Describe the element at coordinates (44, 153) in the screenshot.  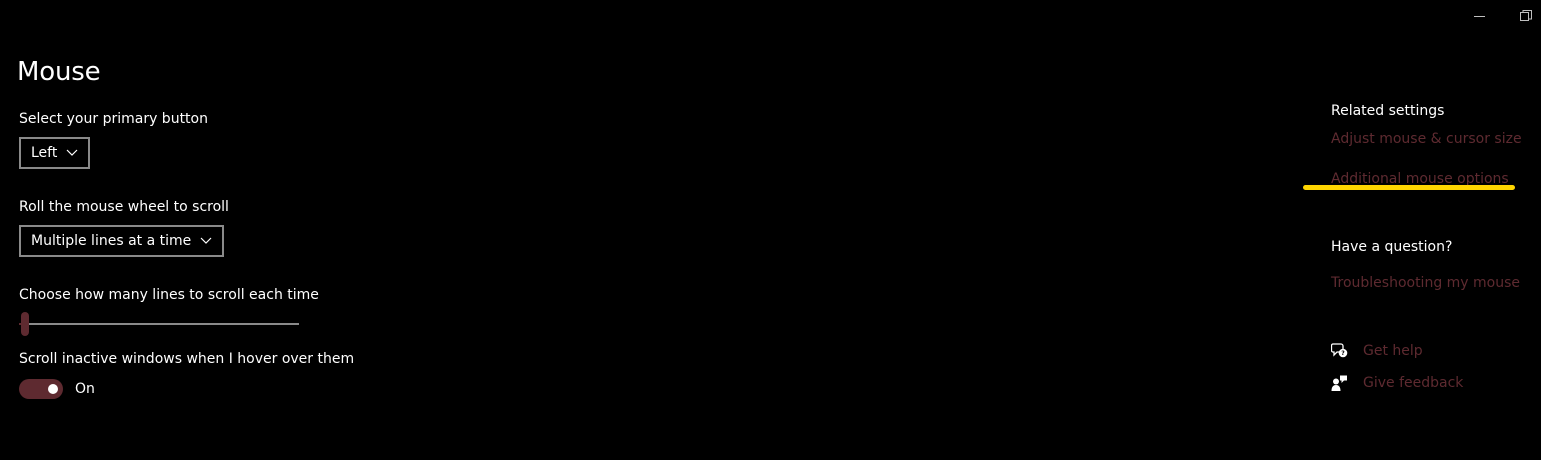
I see `primary-button-value: Left` at that location.